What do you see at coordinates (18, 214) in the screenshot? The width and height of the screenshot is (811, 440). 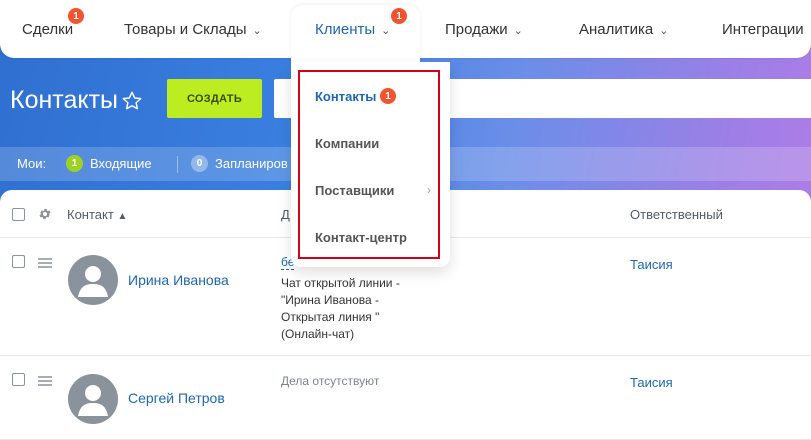 I see `select-all-checkbox` at bounding box center [18, 214].